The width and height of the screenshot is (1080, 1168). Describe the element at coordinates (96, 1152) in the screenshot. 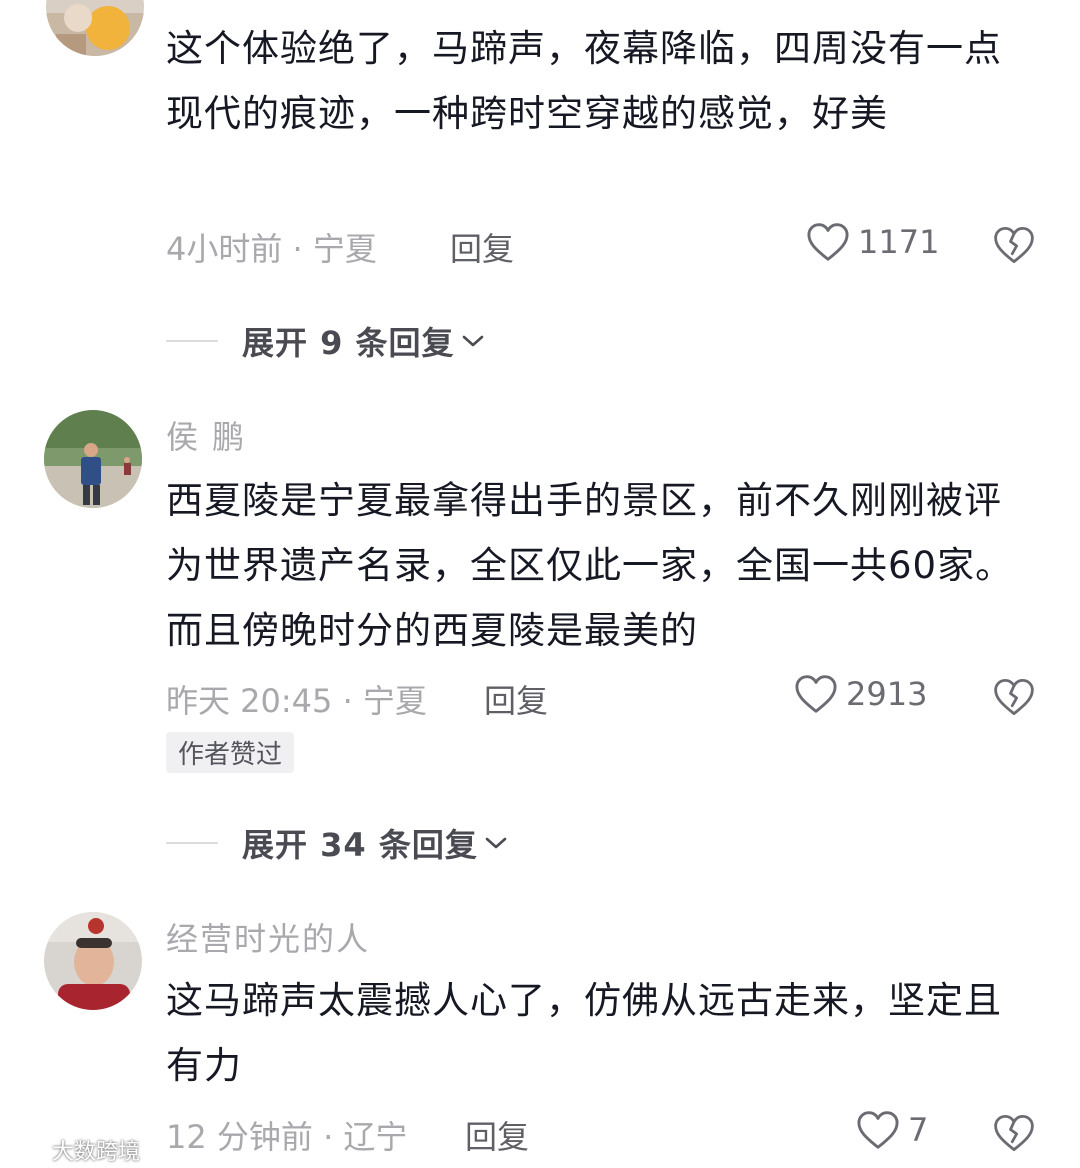

I see `watermark-text: 大数跨境` at that location.